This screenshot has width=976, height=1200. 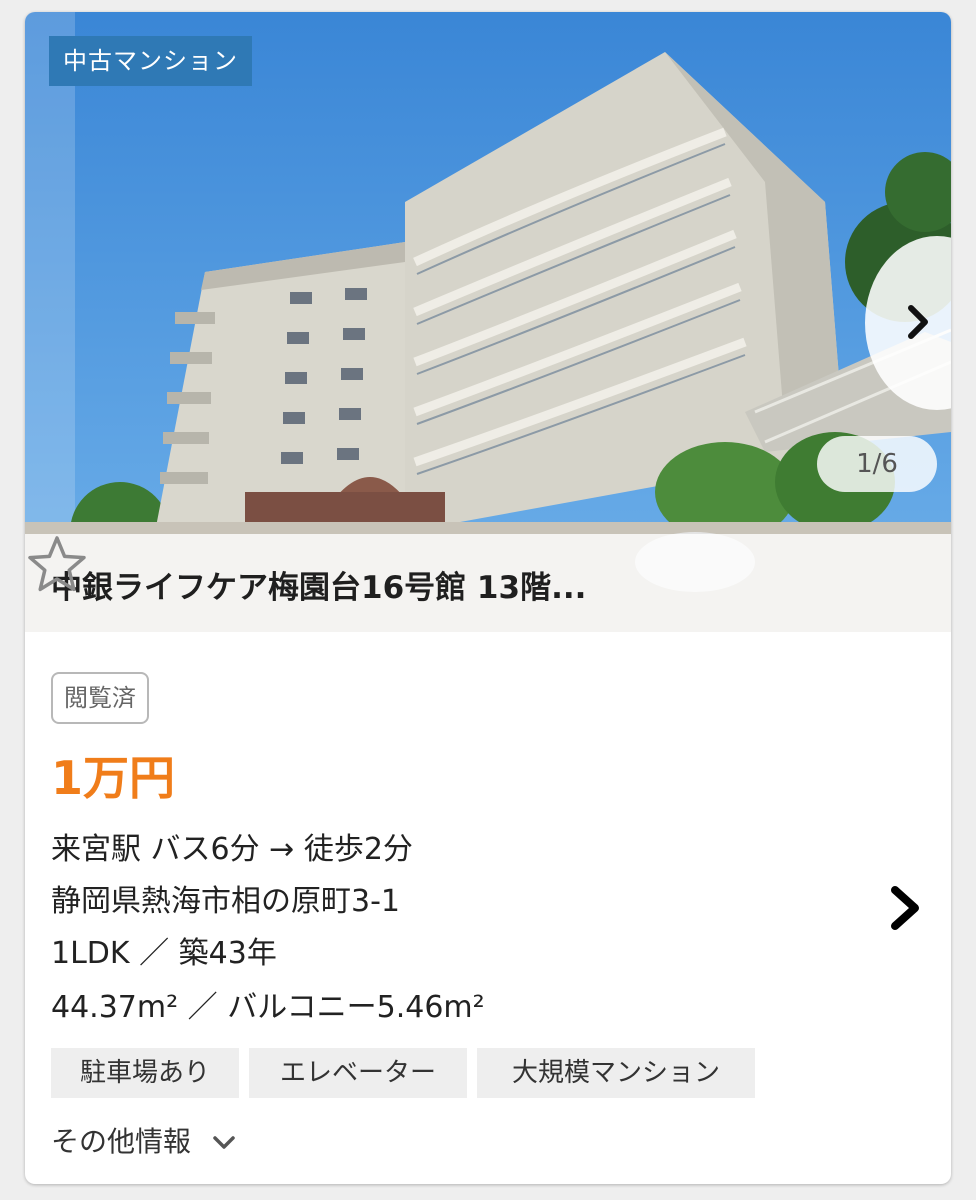 I want to click on tag: エレベーター, so click(x=358, y=1073).